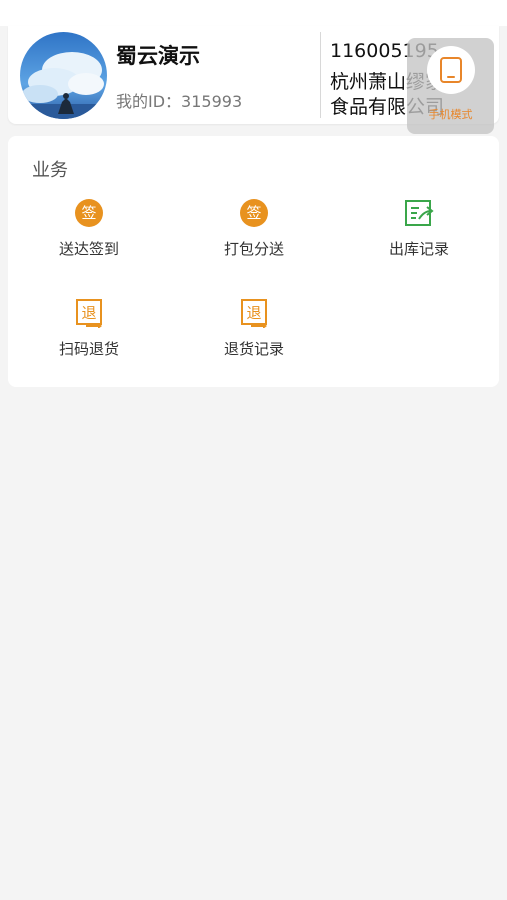  What do you see at coordinates (179, 101) in the screenshot?
I see `user-id: 我的ID：315993` at bounding box center [179, 101].